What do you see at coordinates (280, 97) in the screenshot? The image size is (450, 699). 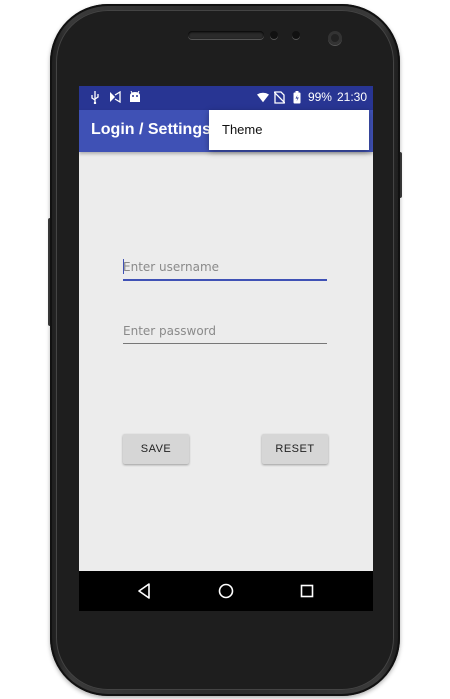 I see `no-sim-icon` at bounding box center [280, 97].